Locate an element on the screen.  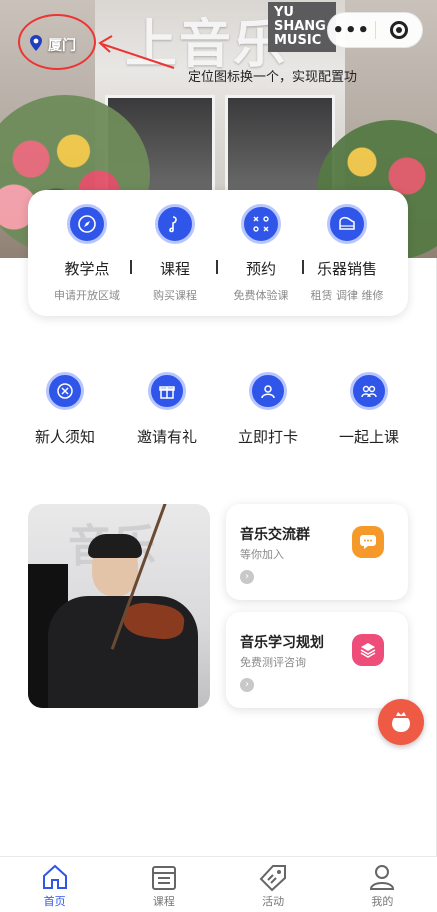
tab-label: 我的 is located at coordinates (382, 901).